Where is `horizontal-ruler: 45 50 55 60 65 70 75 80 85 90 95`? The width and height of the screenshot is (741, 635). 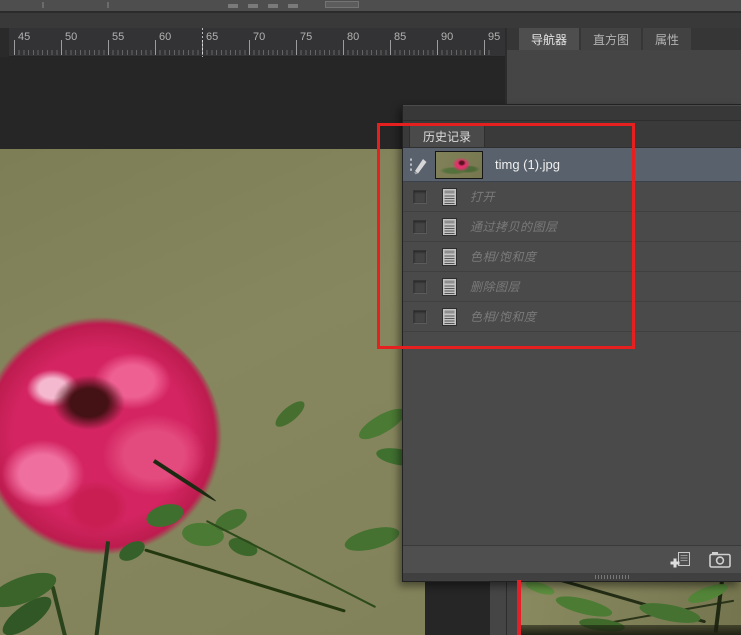 horizontal-ruler: 45 50 55 60 65 70 75 80 85 90 95 is located at coordinates (253, 42).